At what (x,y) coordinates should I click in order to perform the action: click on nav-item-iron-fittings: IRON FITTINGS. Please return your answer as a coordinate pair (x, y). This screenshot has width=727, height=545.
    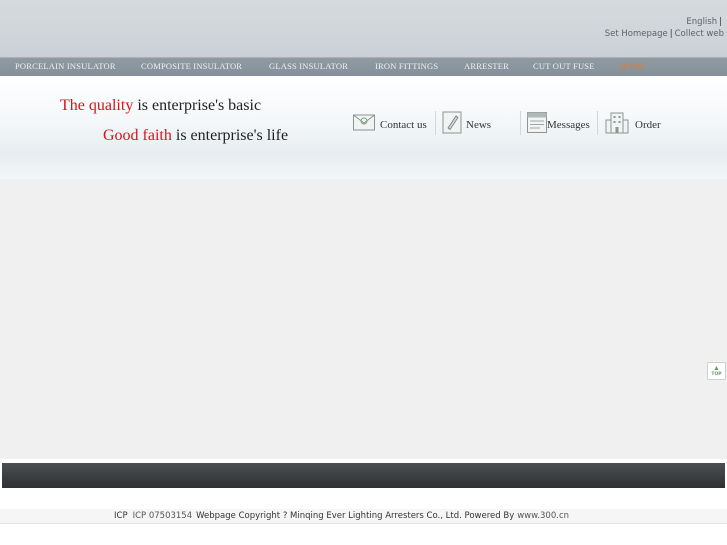
    Looking at the image, I should click on (406, 66).